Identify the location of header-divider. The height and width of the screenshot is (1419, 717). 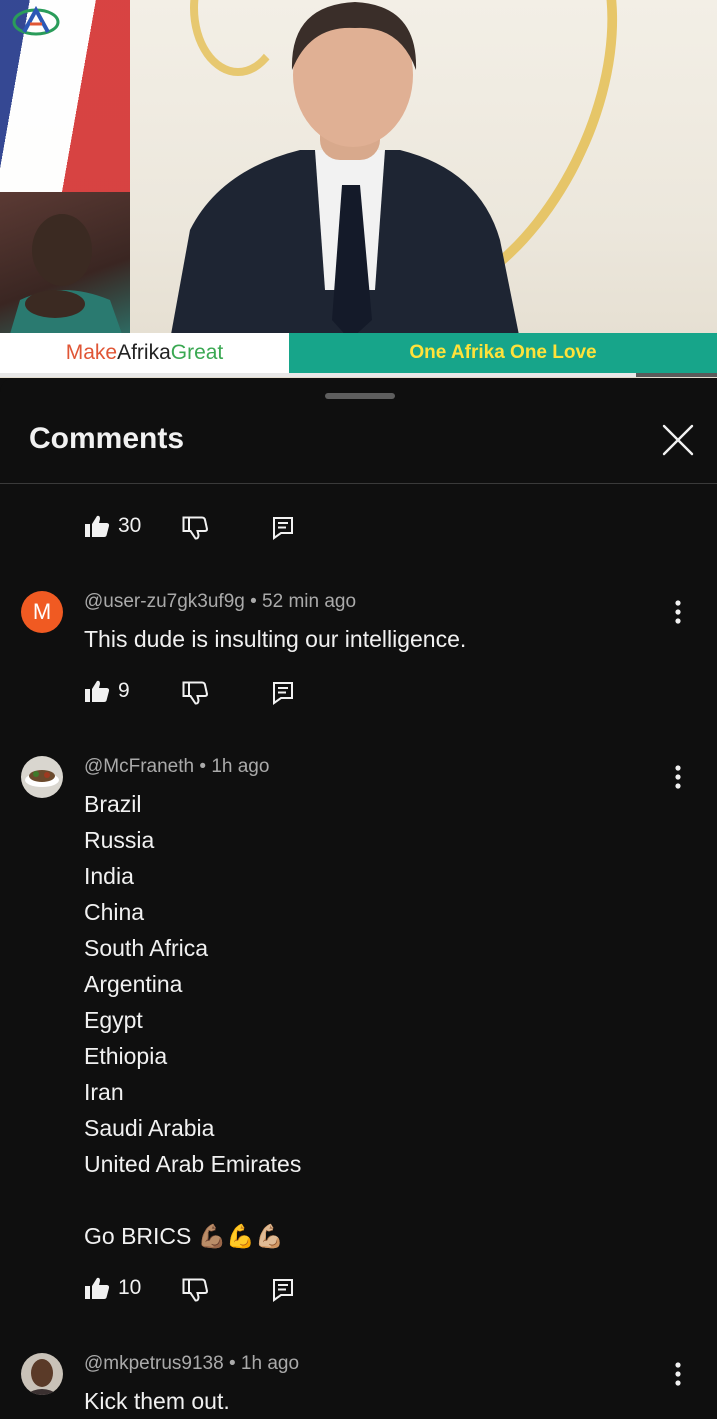
(358, 483).